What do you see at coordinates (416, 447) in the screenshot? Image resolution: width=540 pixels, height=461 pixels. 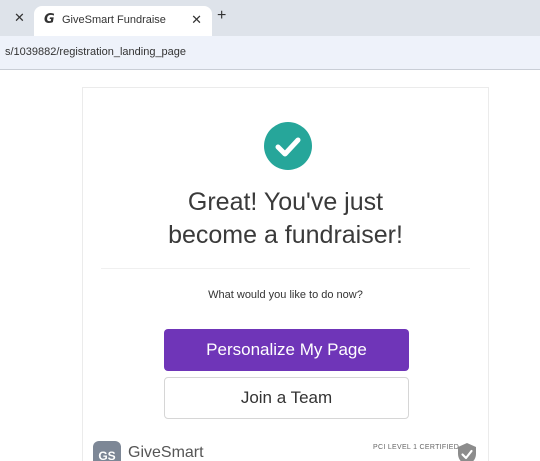 I see `pci-certified-label: PCI LEVEL 1 CERTIFIED` at bounding box center [416, 447].